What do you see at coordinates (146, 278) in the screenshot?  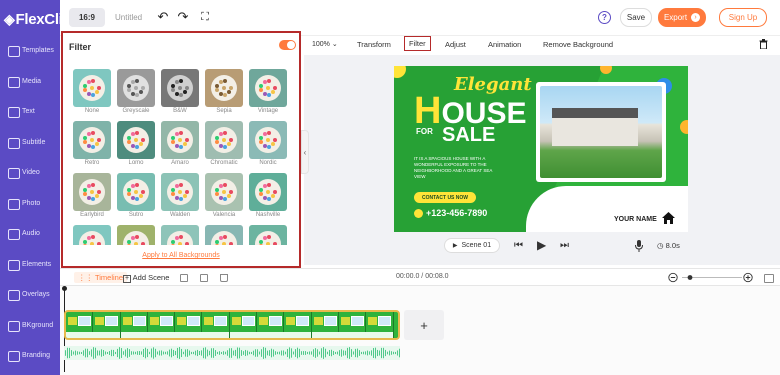 I see `add-scene-button: + Add Scene` at bounding box center [146, 278].